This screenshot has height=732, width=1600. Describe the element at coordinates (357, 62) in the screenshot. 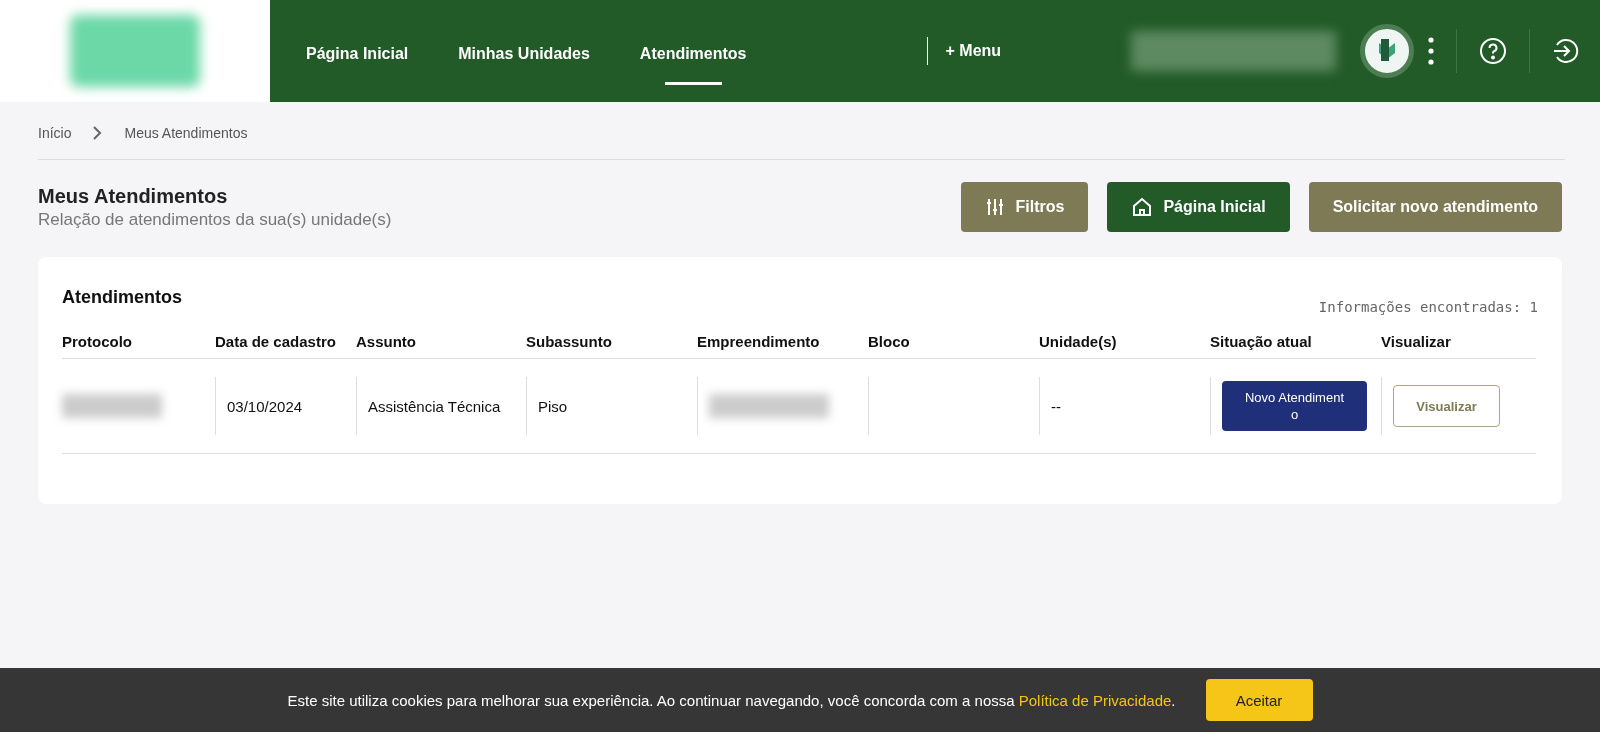

I see `nav-link: Página Inicial` at that location.